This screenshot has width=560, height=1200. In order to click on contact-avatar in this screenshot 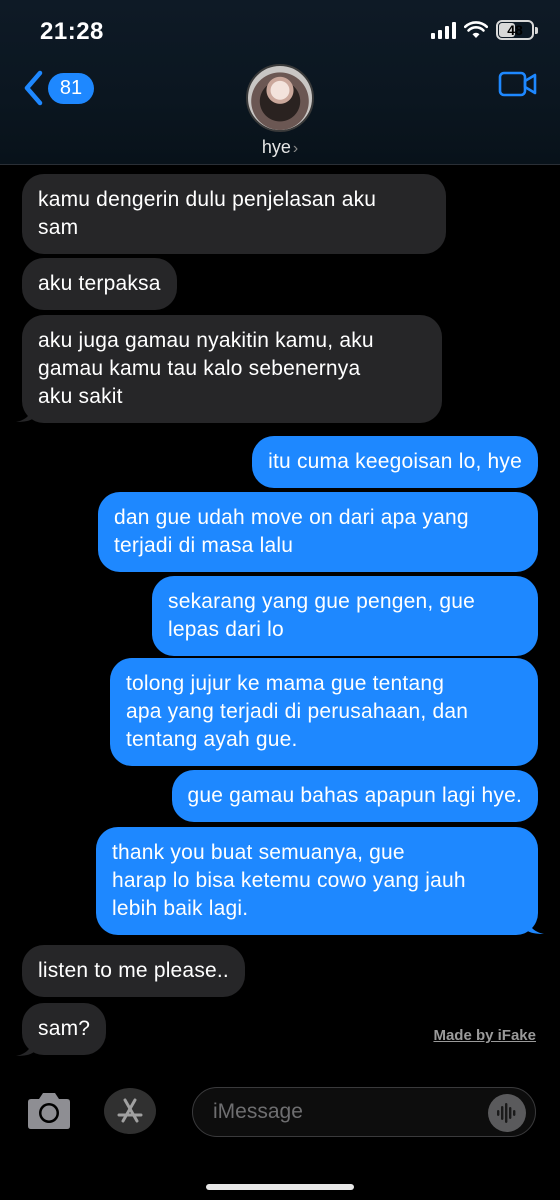, I will do `click(280, 98)`.